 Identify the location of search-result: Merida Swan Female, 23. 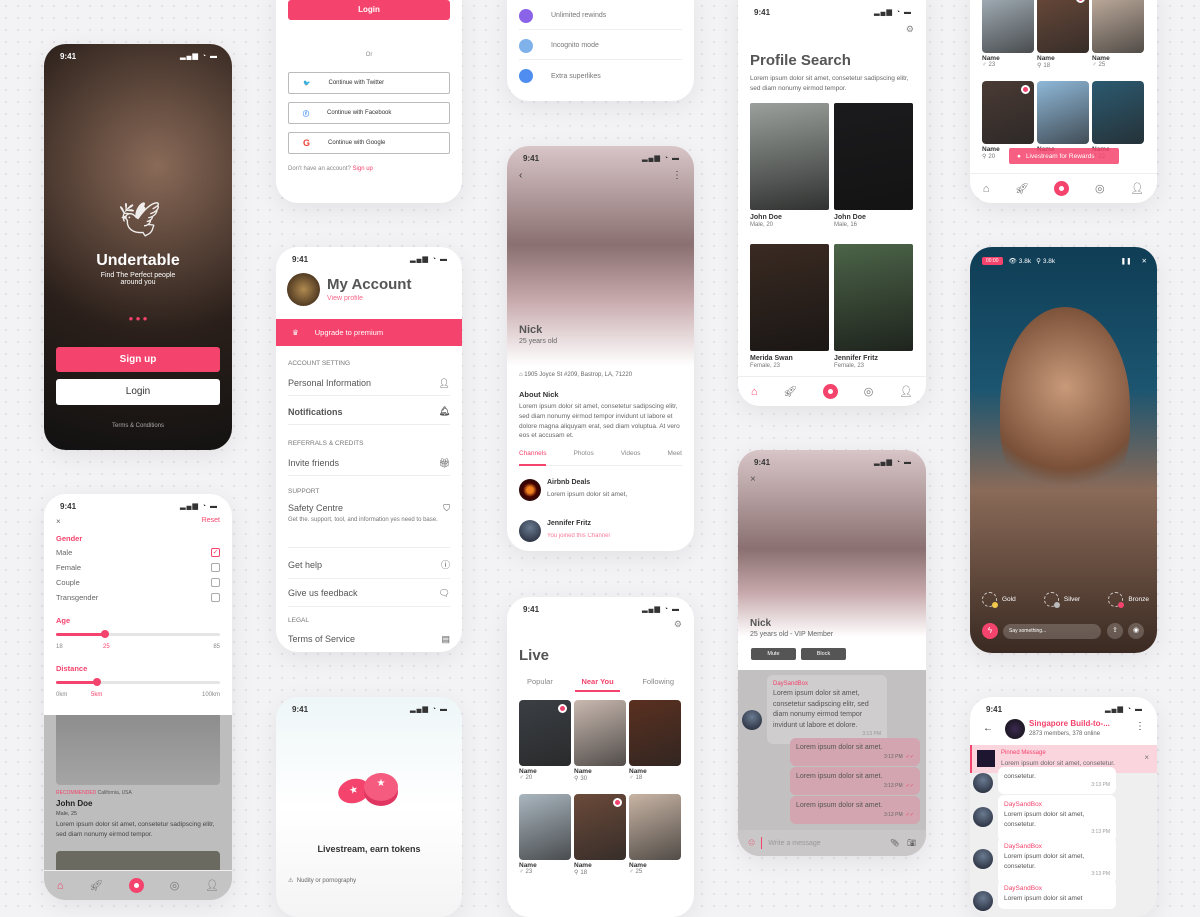
(789, 306).